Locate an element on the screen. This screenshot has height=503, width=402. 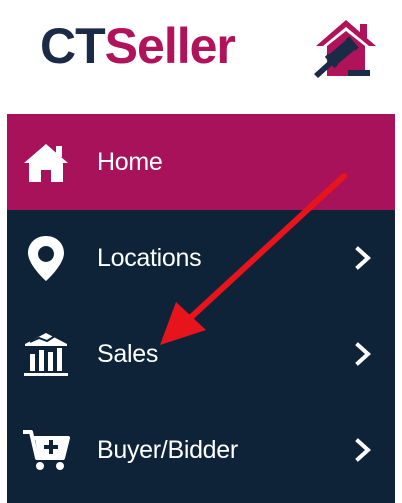
gavel-house-icon is located at coordinates (346, 49).